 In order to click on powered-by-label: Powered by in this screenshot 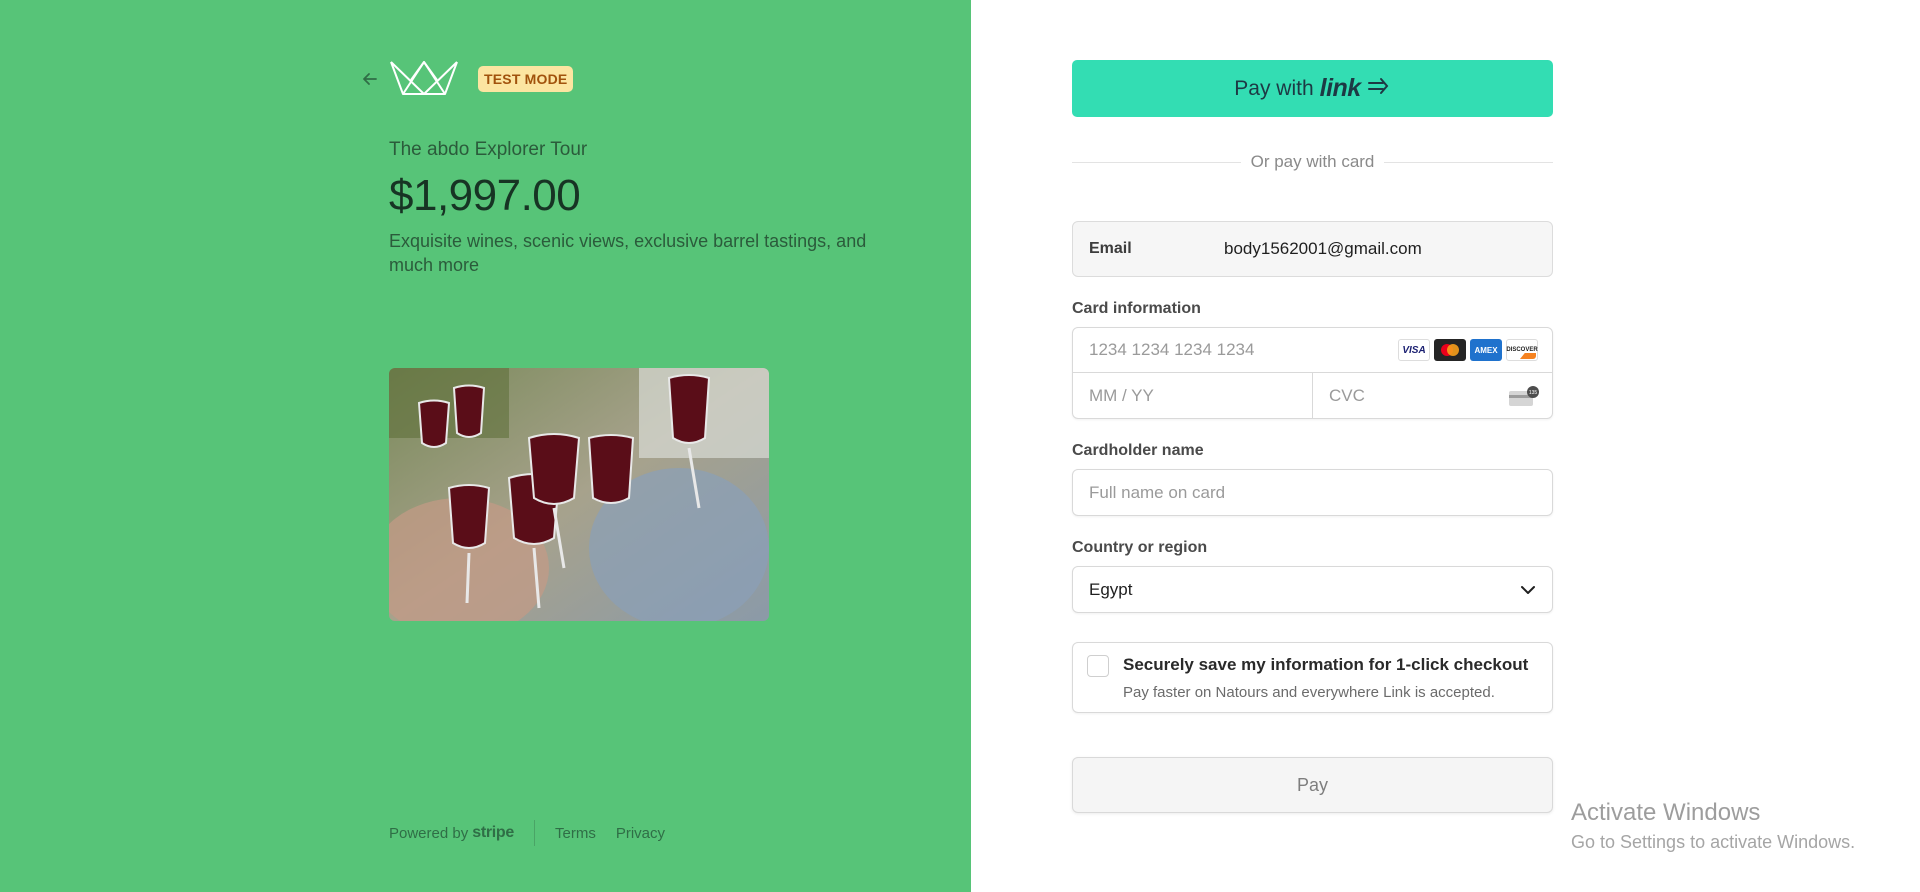, I will do `click(429, 833)`.